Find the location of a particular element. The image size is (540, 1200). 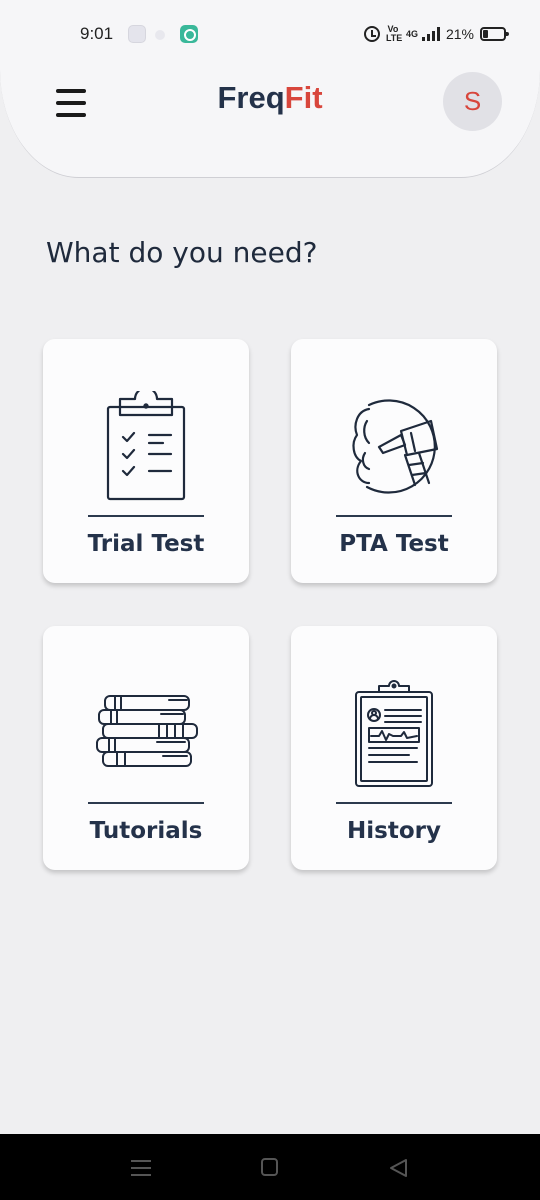

history-label: History is located at coordinates (394, 831).